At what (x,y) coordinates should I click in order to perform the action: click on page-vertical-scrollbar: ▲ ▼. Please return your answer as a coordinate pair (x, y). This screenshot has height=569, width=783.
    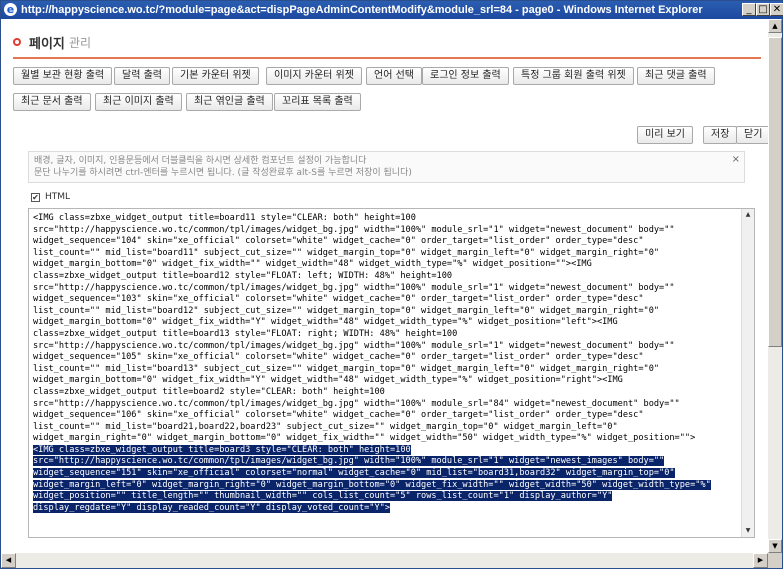
    Looking at the image, I should click on (775, 286).